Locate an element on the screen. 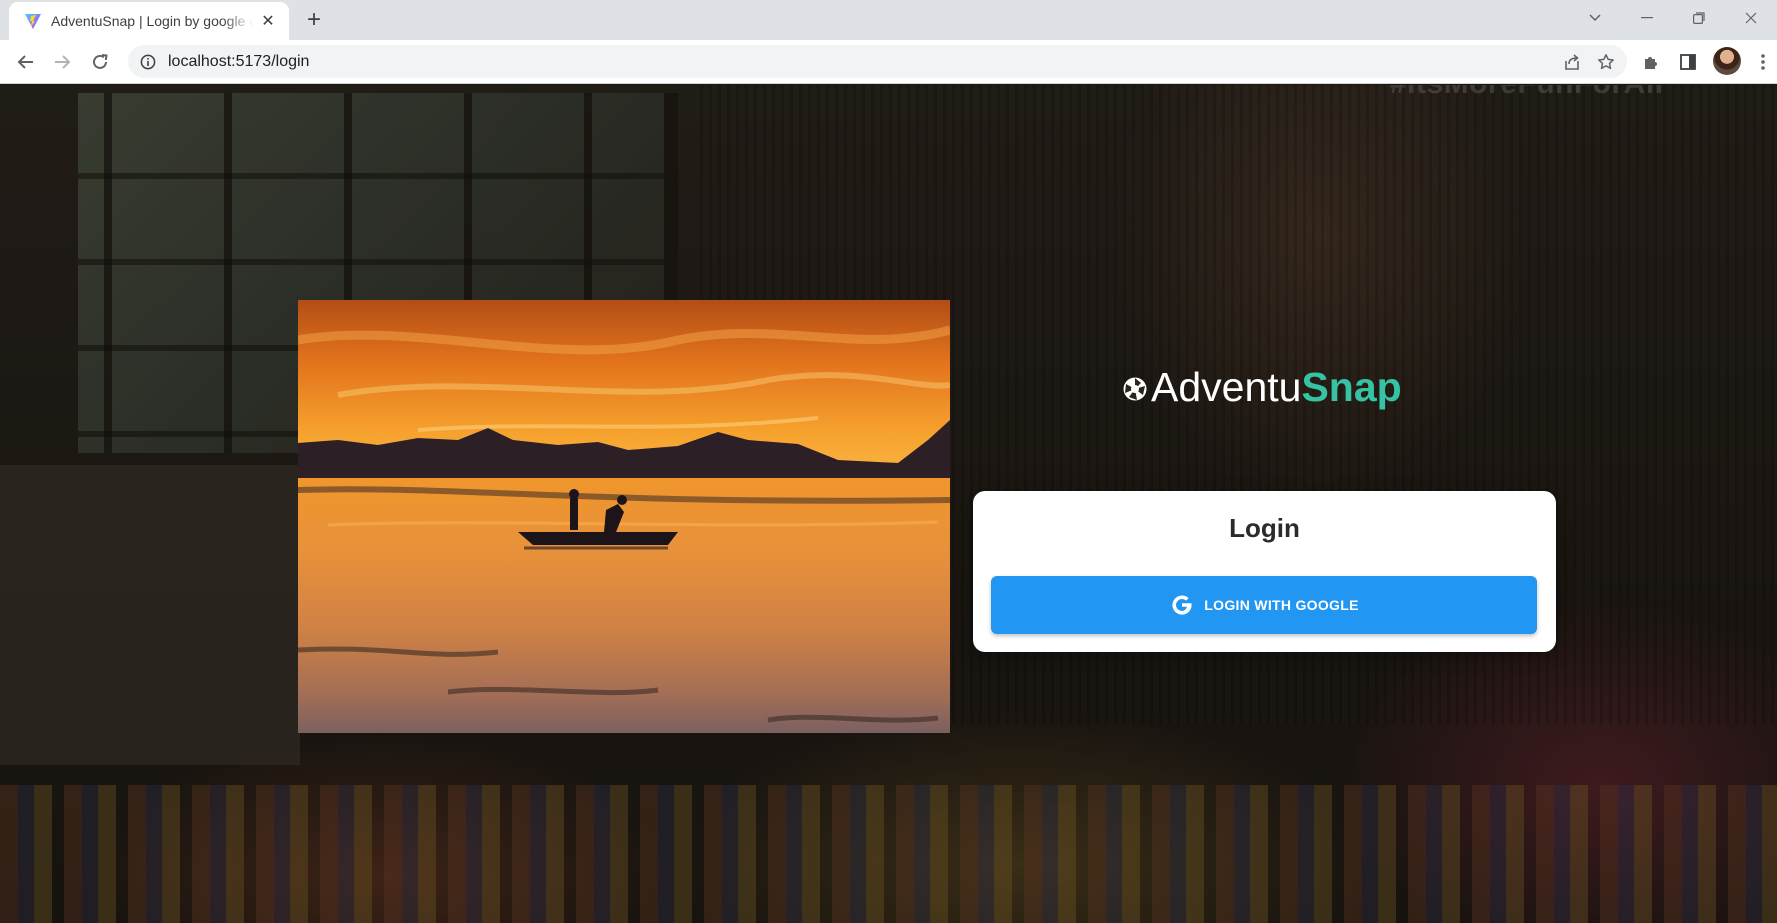 The width and height of the screenshot is (1777, 923). address-bar: localhost:5173/login is located at coordinates (877, 61).